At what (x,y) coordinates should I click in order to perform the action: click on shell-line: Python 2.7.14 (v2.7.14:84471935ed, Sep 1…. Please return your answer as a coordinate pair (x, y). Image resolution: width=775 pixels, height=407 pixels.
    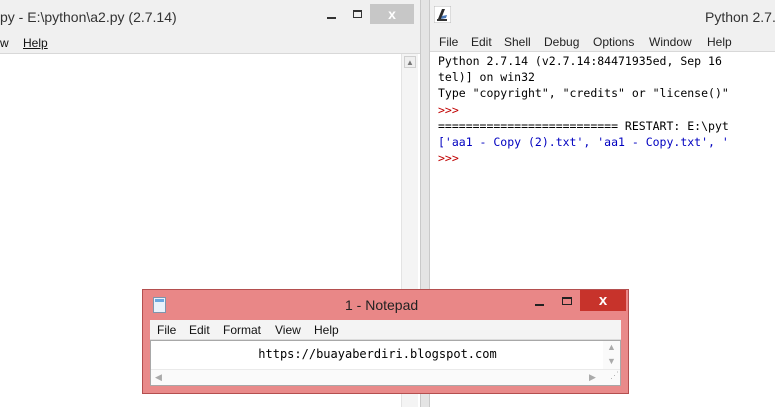
    Looking at the image, I should click on (580, 61).